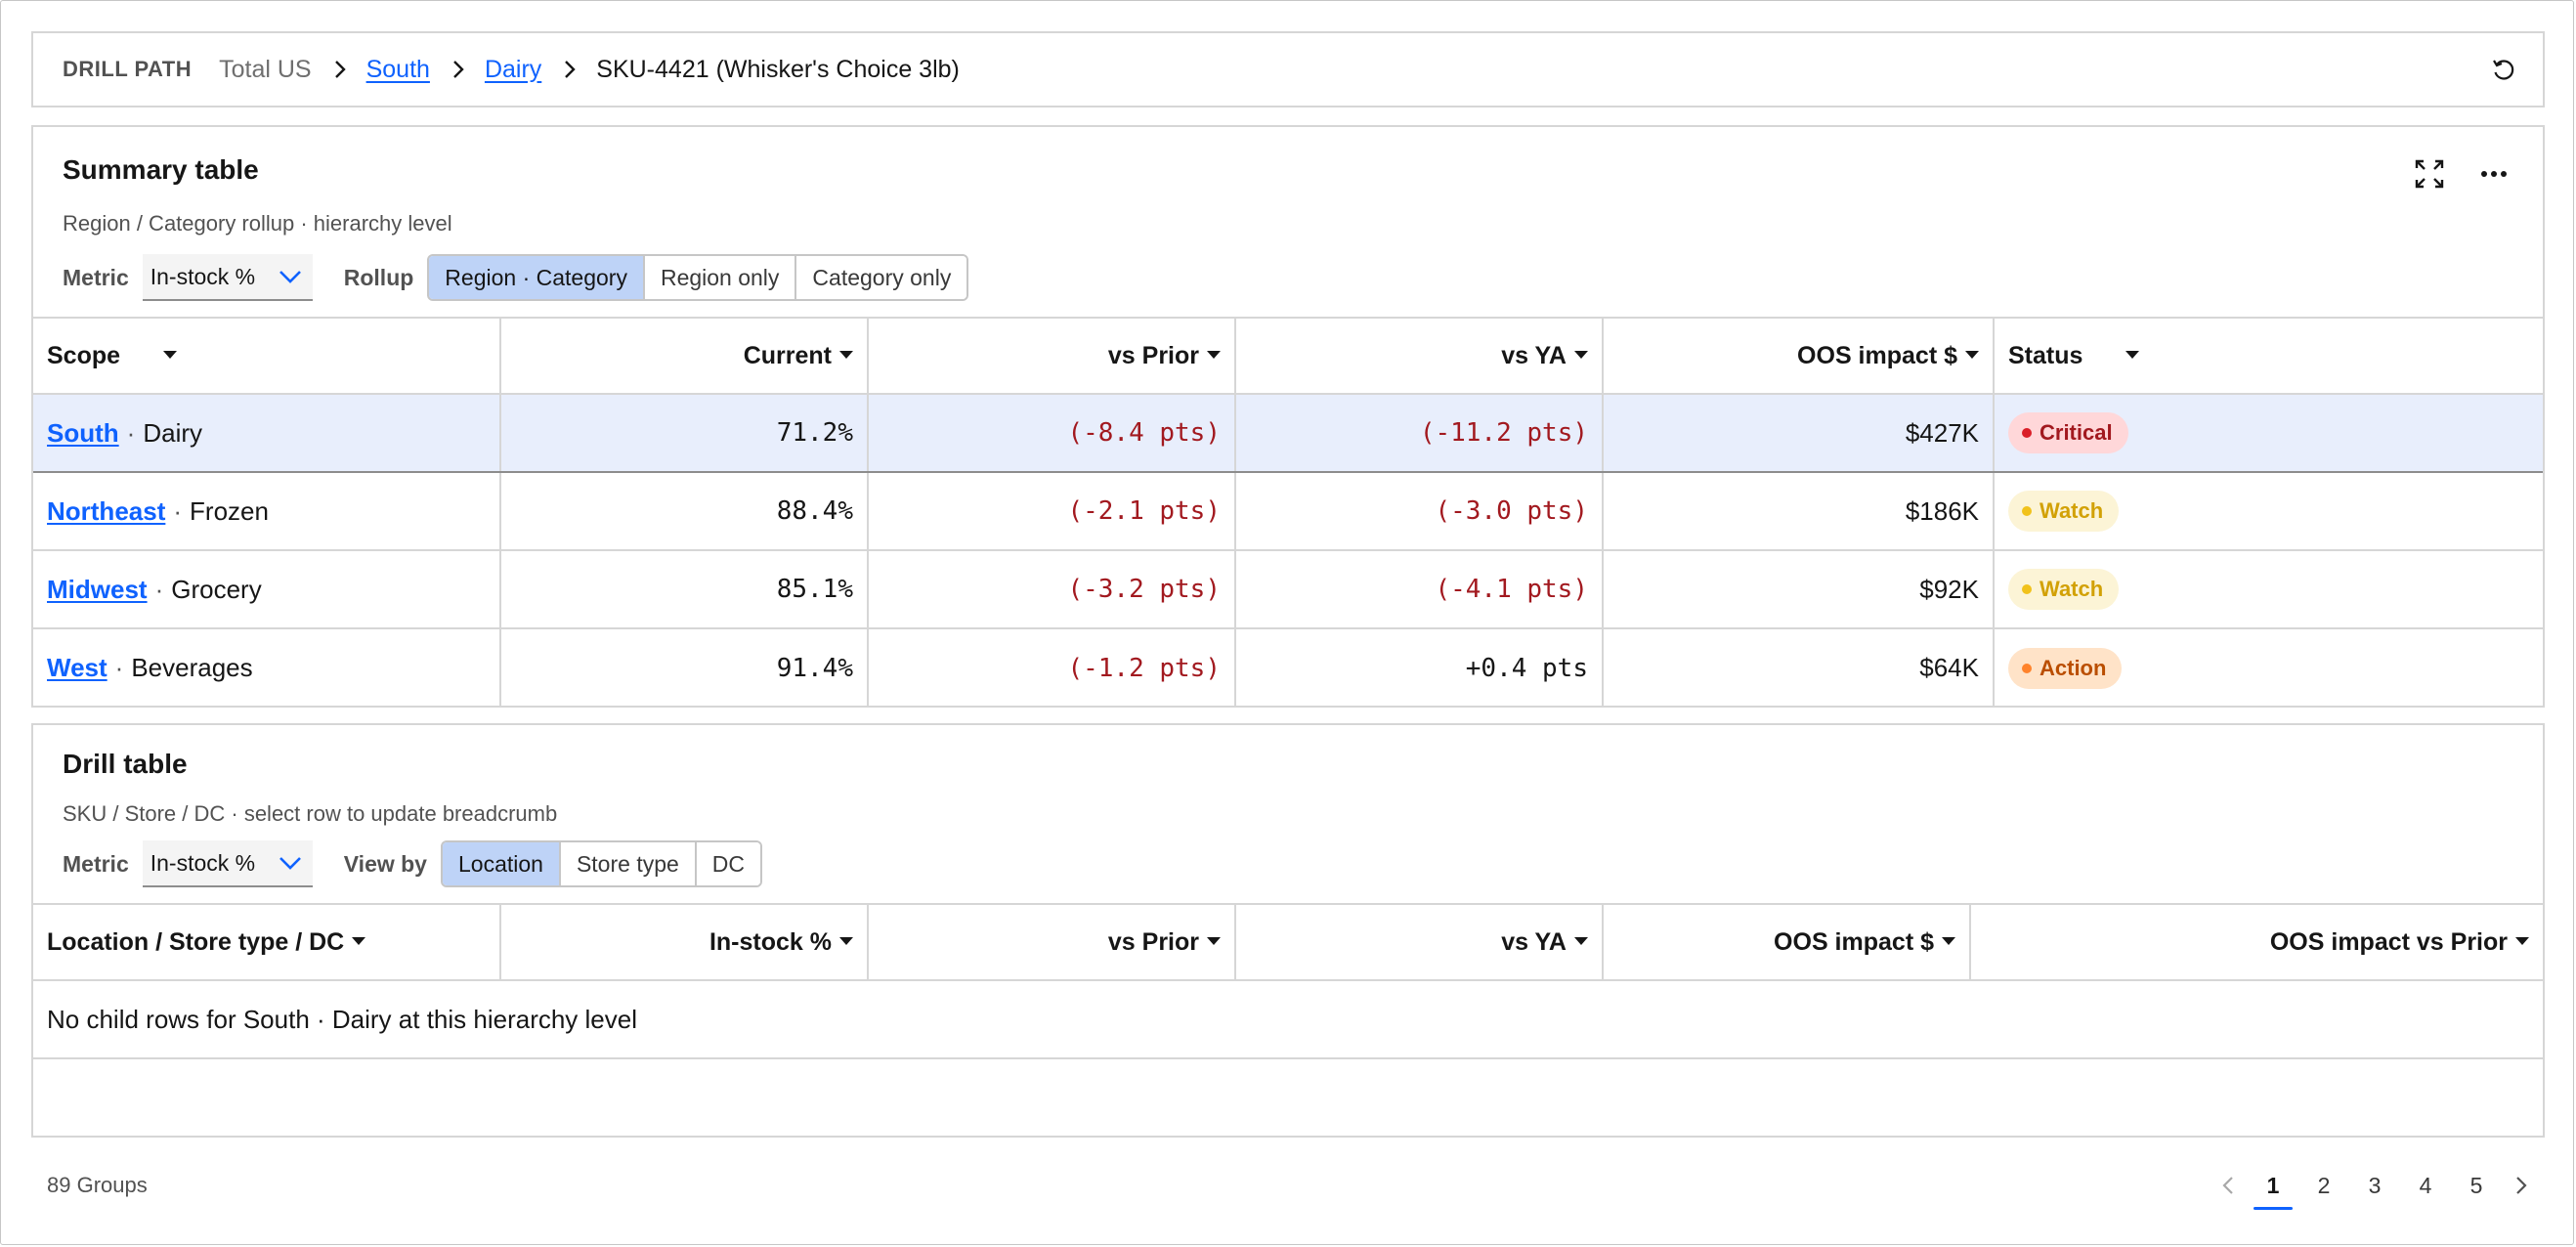 This screenshot has width=2576, height=1247. I want to click on pagination: 1 2 3 4 5, so click(2375, 1187).